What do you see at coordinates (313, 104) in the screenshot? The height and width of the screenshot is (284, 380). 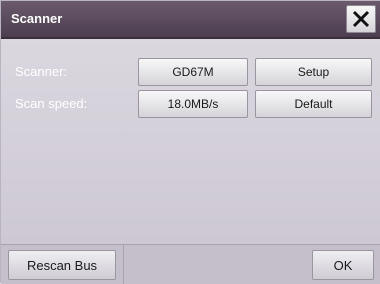 I see `default-button: Default` at bounding box center [313, 104].